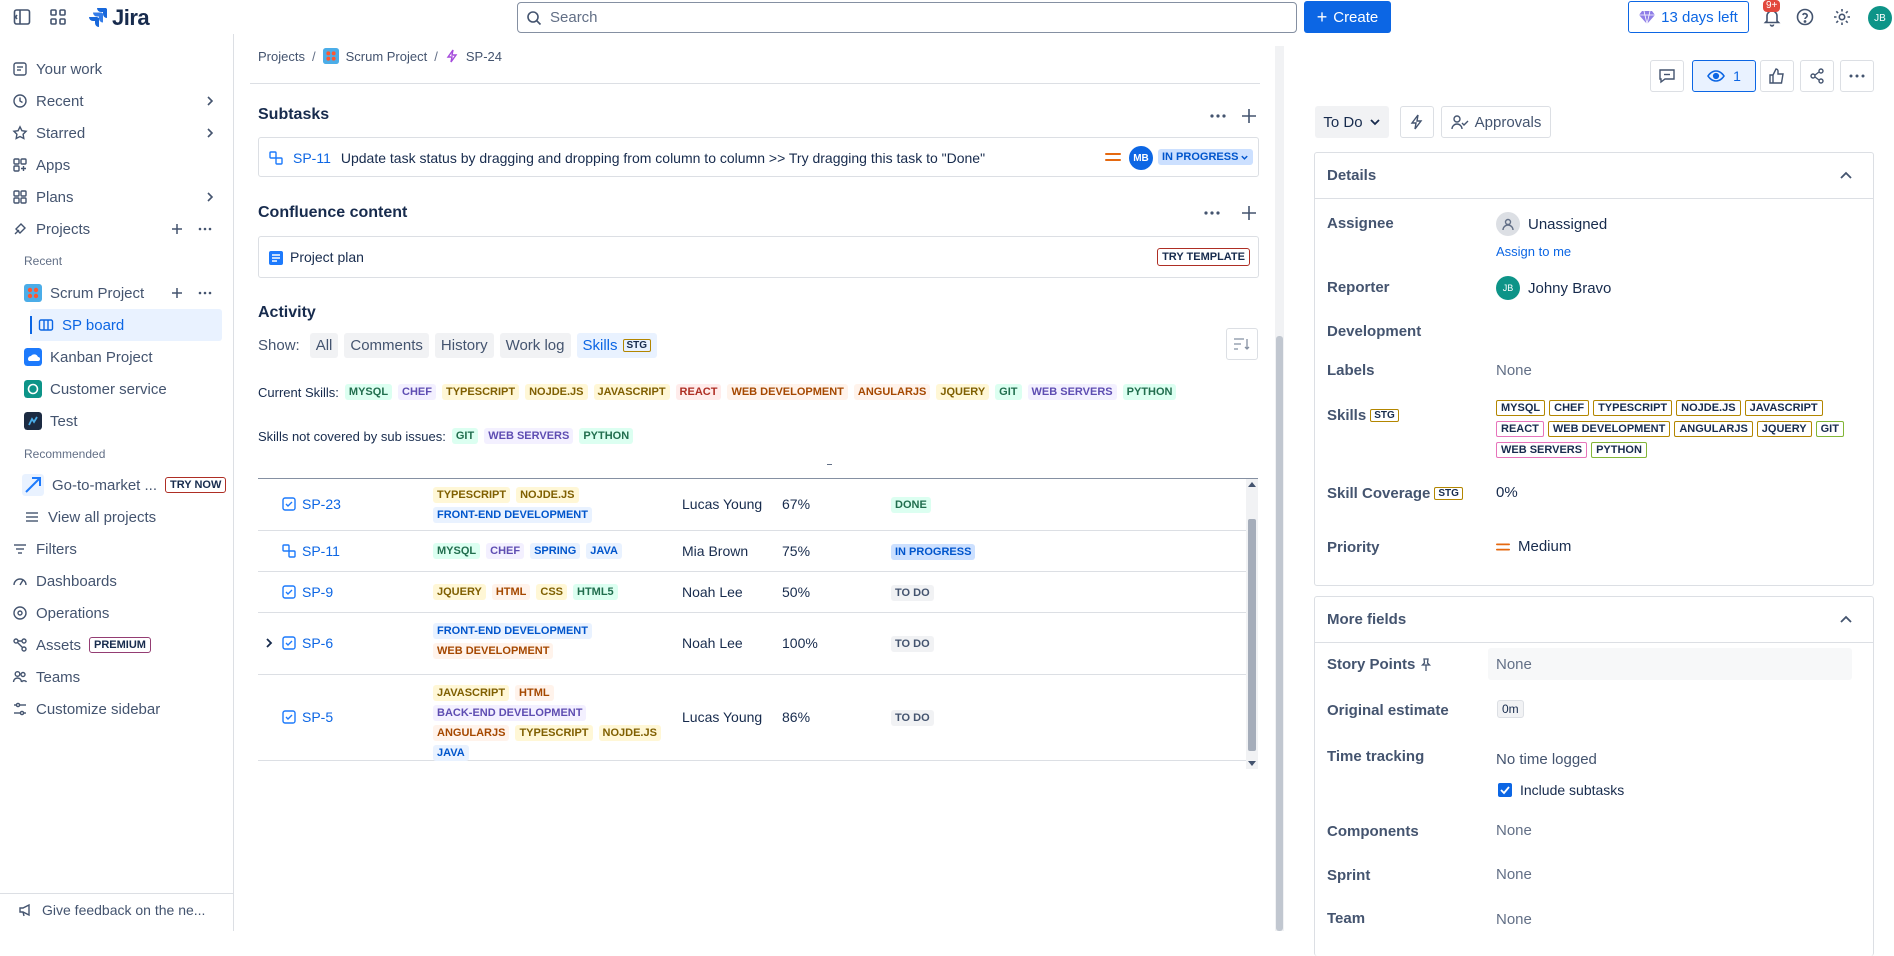 This screenshot has width=1894, height=956. What do you see at coordinates (311, 551) in the screenshot?
I see `issue-key-link: SP-11` at bounding box center [311, 551].